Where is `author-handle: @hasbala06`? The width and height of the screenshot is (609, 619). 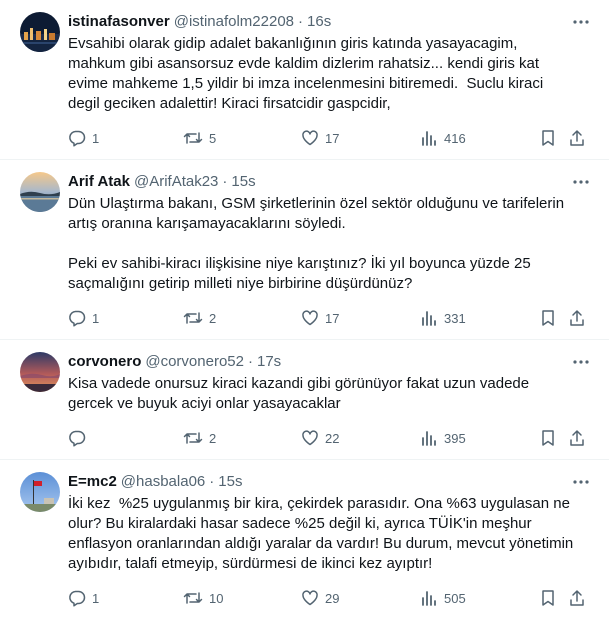
author-handle: @hasbala06 is located at coordinates (163, 482).